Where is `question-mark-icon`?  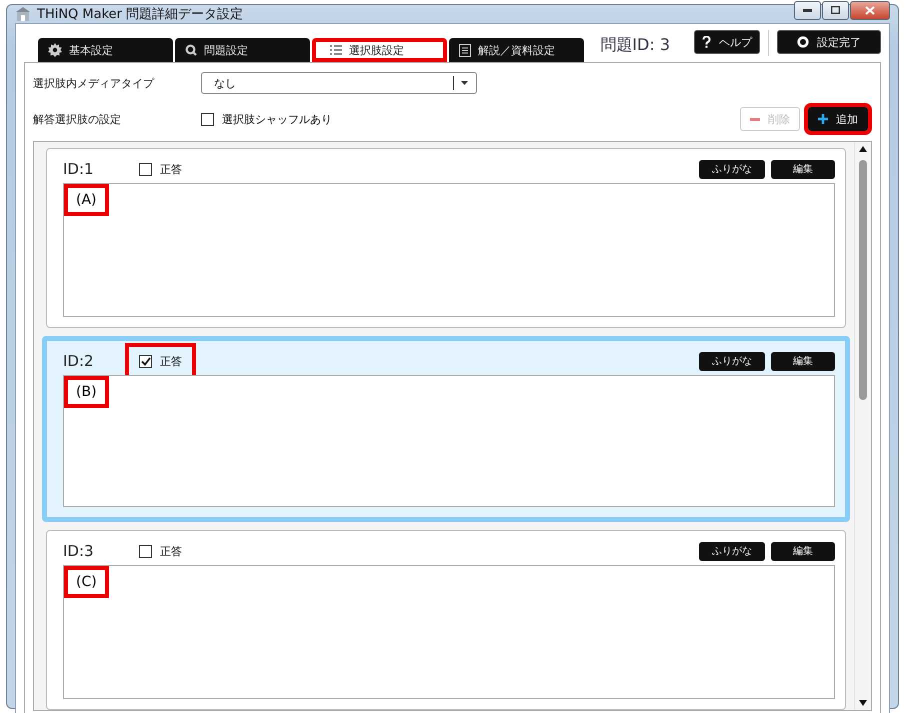 question-mark-icon is located at coordinates (706, 42).